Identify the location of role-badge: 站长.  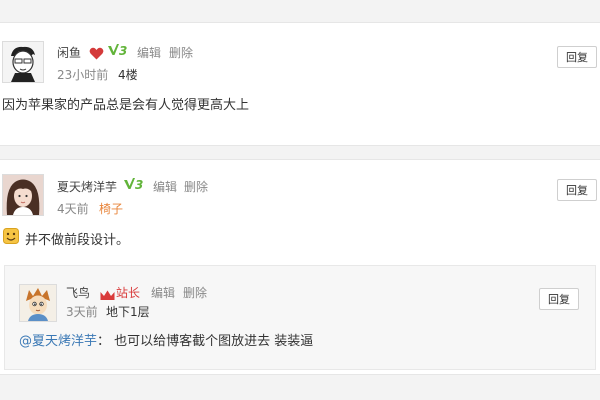
(128, 293).